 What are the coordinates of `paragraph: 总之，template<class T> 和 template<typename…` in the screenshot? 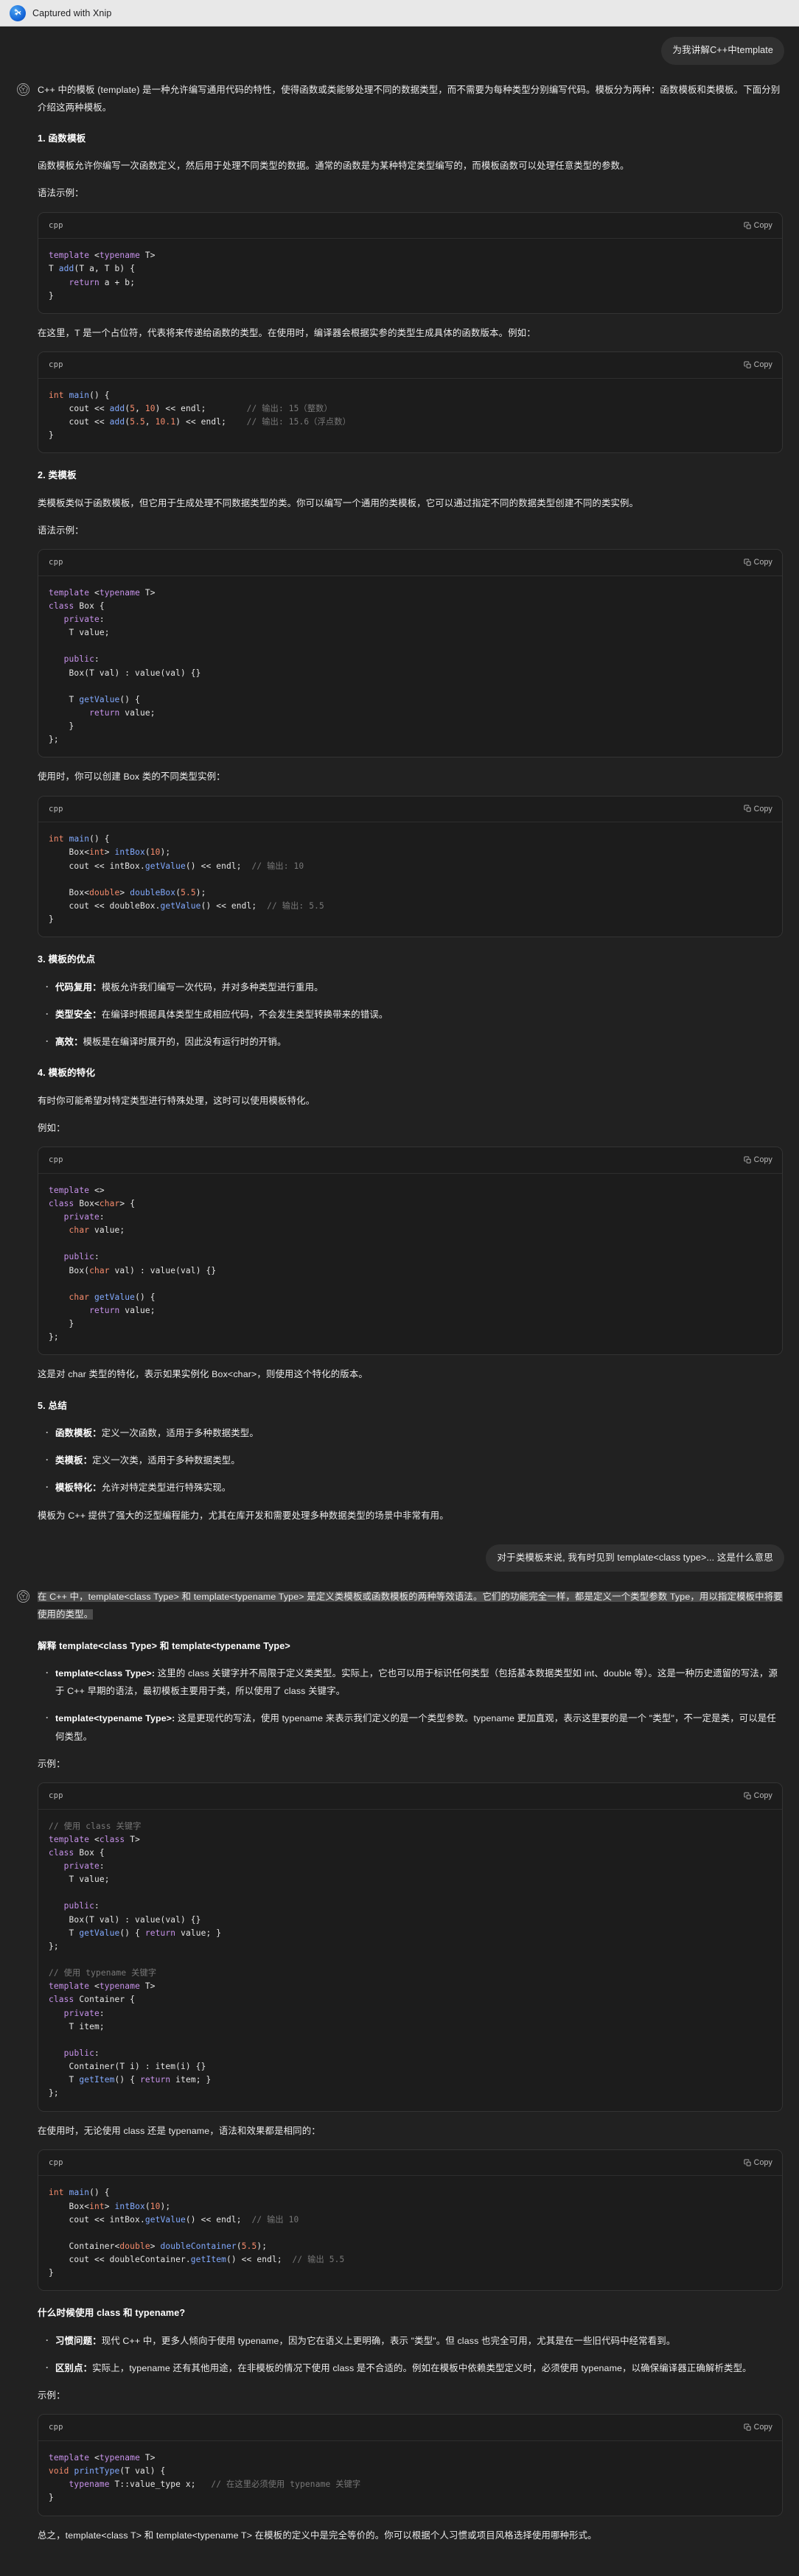 It's located at (317, 2535).